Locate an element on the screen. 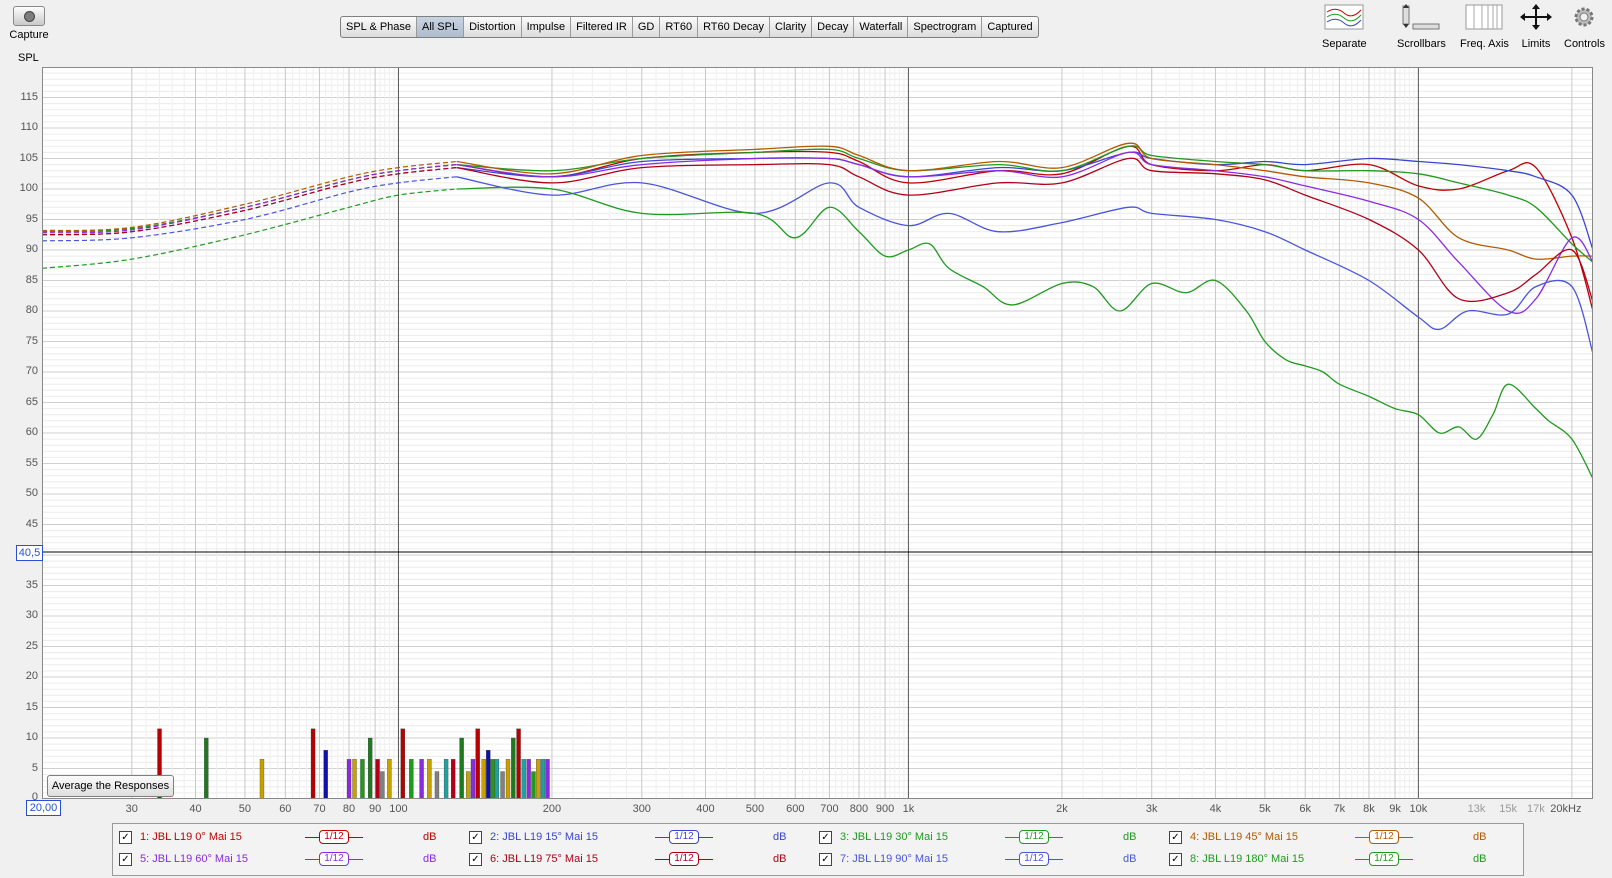  x-tick-label: 500 is located at coordinates (755, 809).